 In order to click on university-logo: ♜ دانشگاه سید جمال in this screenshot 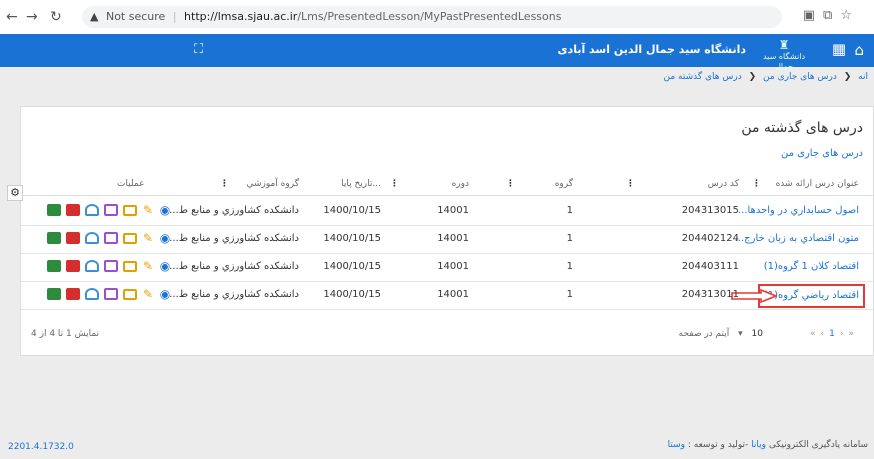, I will do `click(784, 54)`.